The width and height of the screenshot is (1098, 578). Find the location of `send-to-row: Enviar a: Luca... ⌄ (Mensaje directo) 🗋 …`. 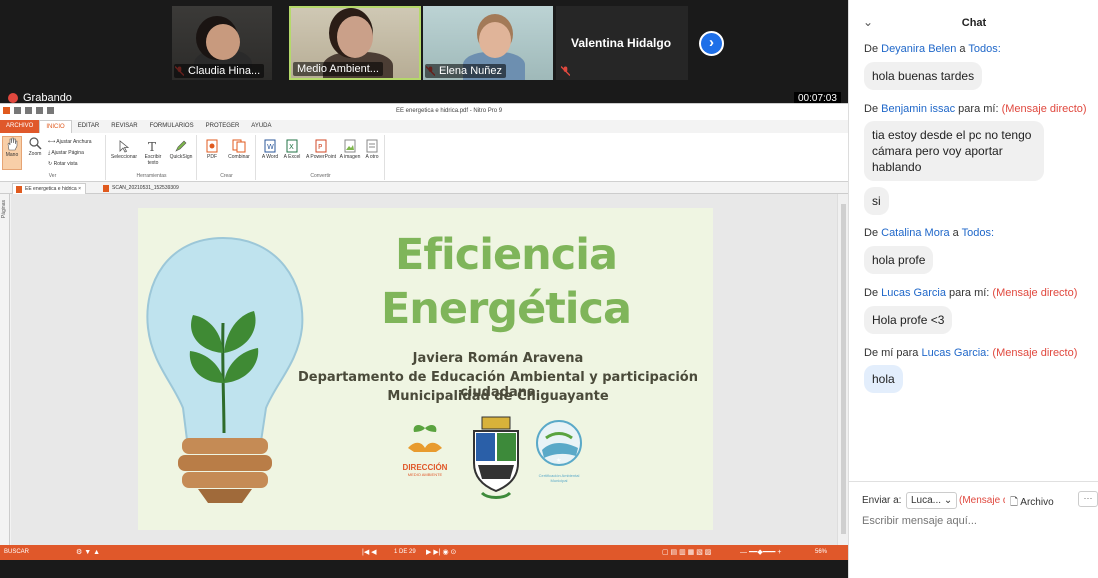

send-to-row: Enviar a: Luca... ⌄ (Mensaje directo) 🗋 … is located at coordinates (980, 500).